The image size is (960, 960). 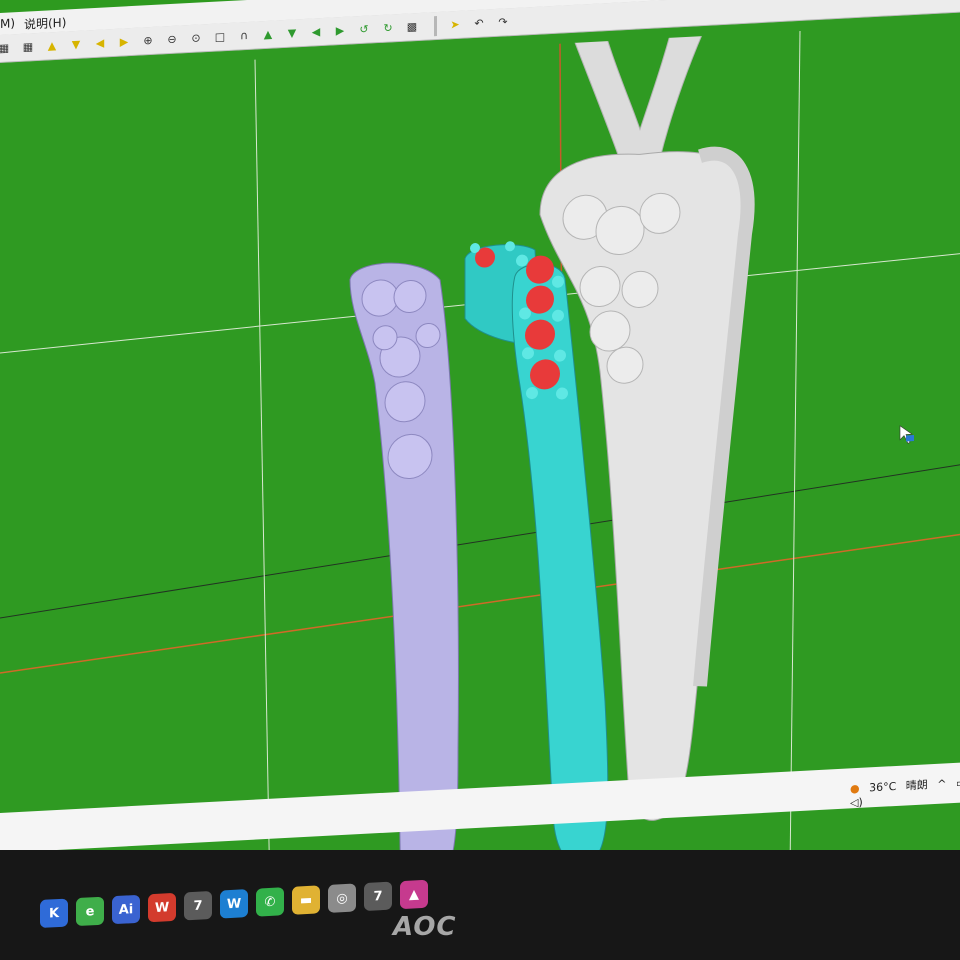 I want to click on browser-icon: e, so click(x=90, y=911).